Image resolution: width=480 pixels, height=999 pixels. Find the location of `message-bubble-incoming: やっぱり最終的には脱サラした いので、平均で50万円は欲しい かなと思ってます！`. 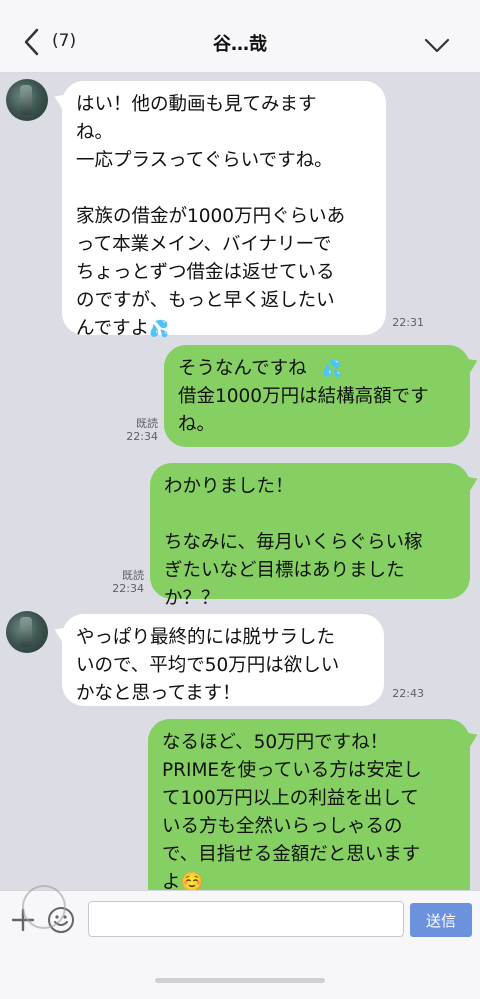

message-bubble-incoming: やっぱり最終的には脱サラした いので、平均で50万円は欲しい かなと思ってます！ is located at coordinates (223, 660).